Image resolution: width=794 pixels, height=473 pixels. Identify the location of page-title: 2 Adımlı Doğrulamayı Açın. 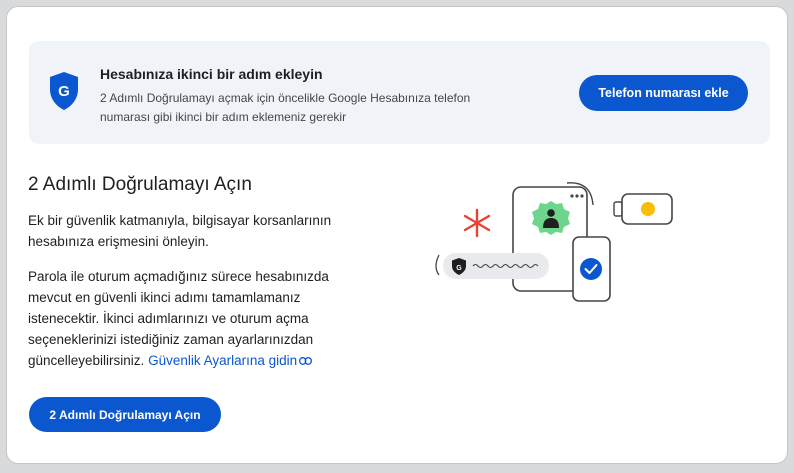
(140, 184).